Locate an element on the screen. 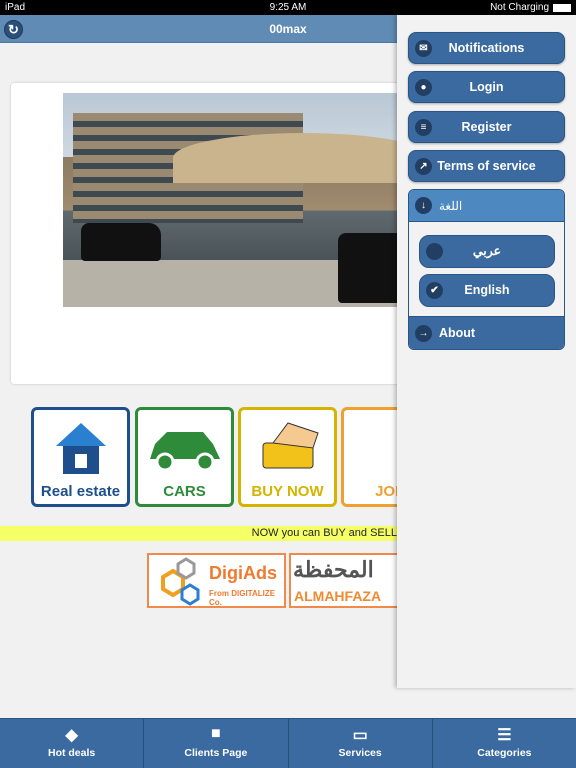  user-icon: ● is located at coordinates (423, 87).